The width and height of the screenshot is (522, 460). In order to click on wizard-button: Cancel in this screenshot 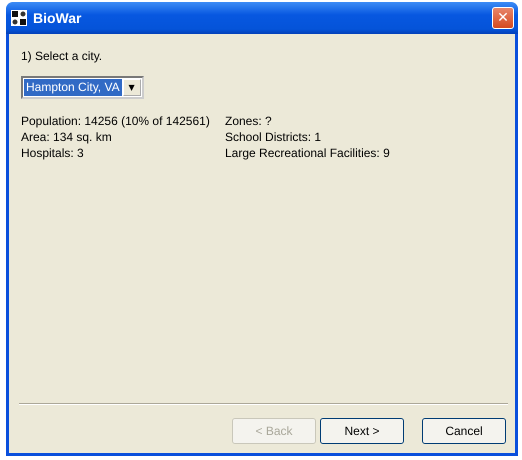, I will do `click(464, 431)`.